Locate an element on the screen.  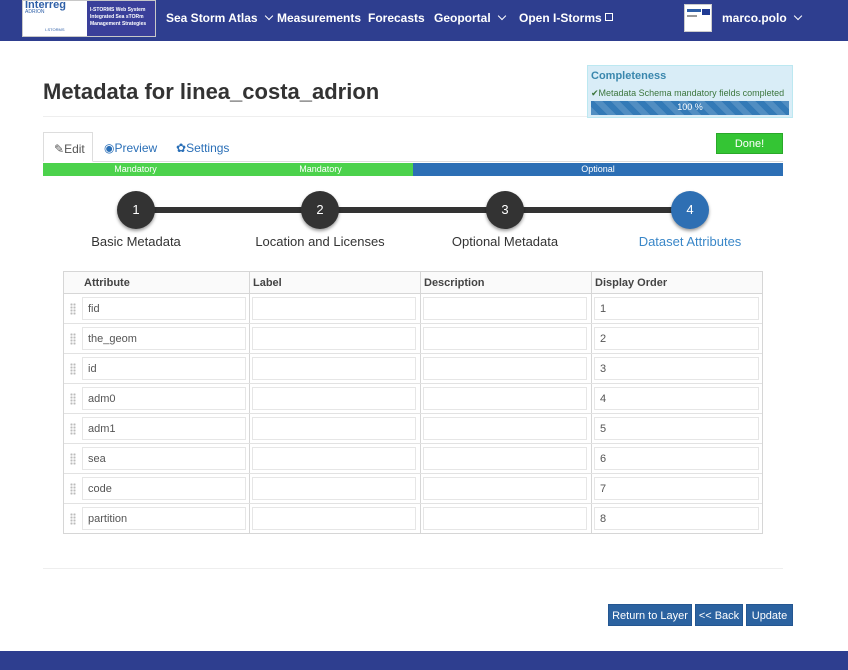
user-menu: marco.polo is located at coordinates (762, 18).